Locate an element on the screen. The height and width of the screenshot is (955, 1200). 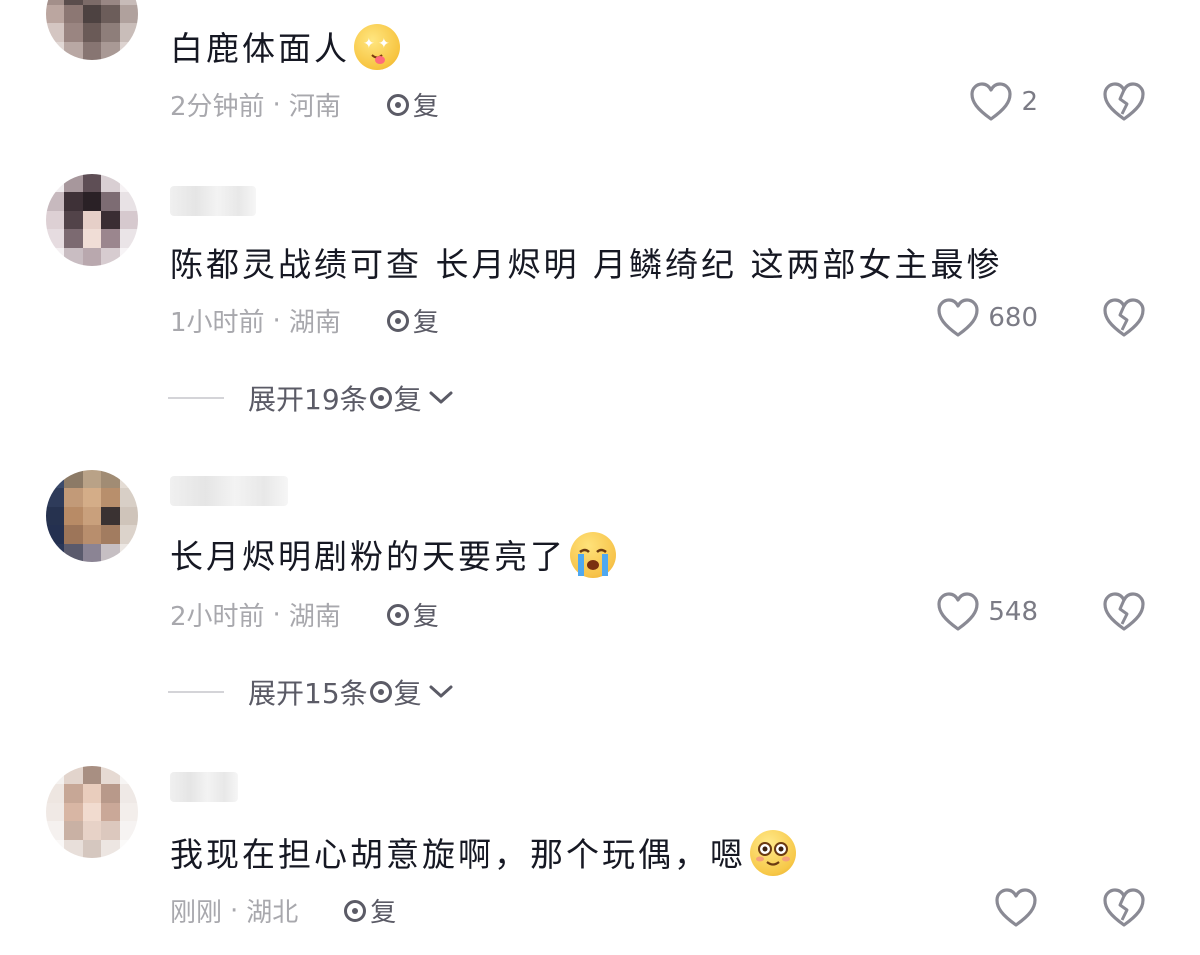
comment-location: 河南 is located at coordinates (314, 107).